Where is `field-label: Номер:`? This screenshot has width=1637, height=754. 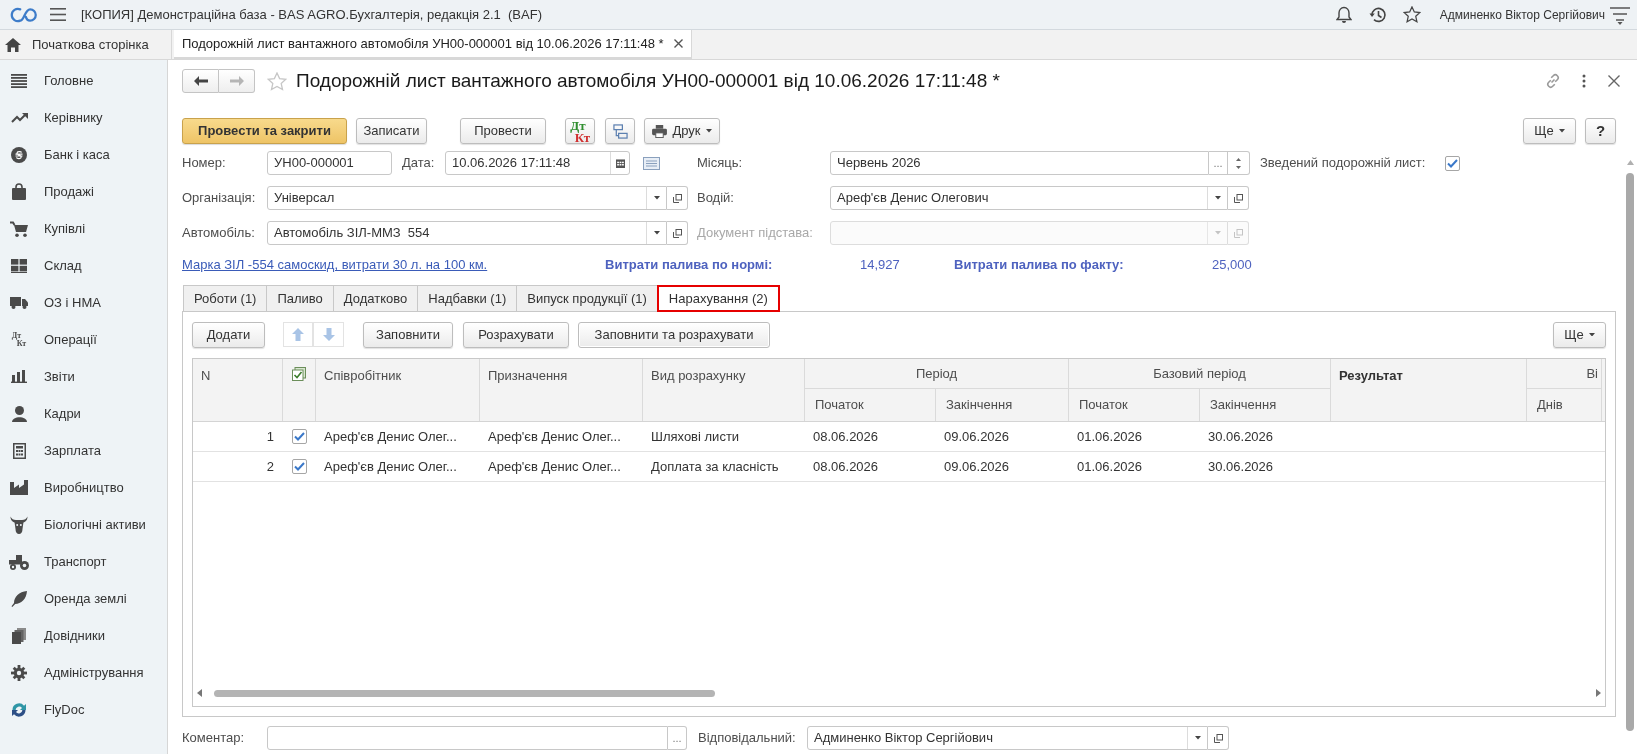
field-label: Номер: is located at coordinates (204, 163).